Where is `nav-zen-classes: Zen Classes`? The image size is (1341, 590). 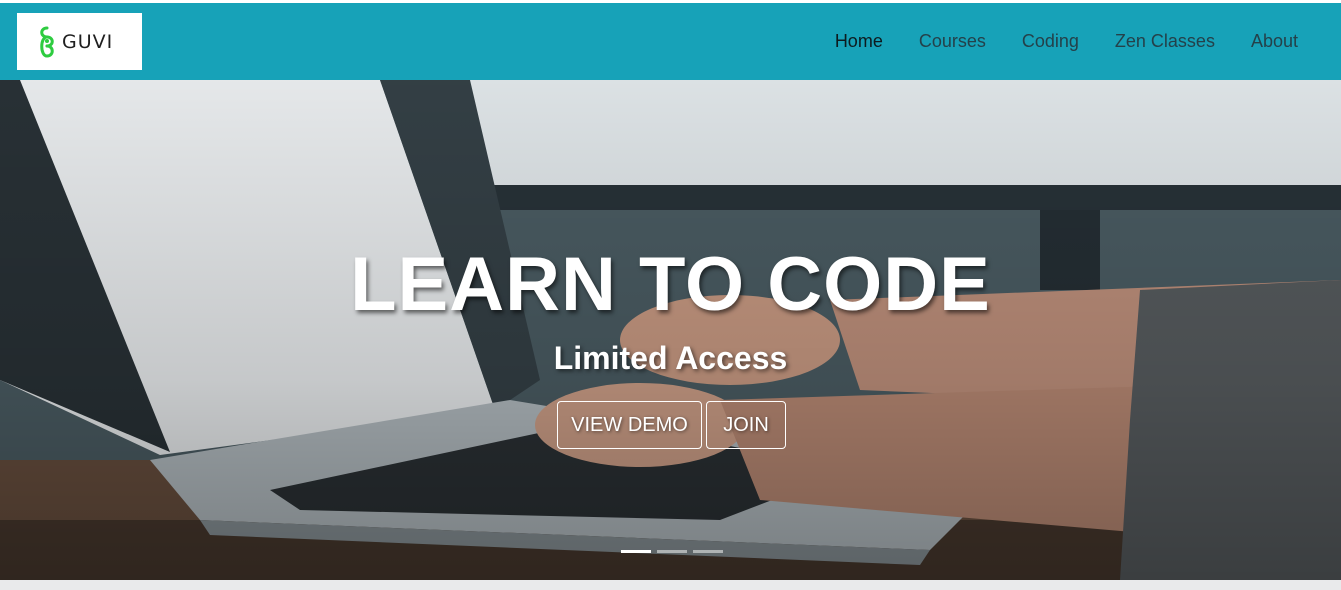 nav-zen-classes: Zen Classes is located at coordinates (1165, 41).